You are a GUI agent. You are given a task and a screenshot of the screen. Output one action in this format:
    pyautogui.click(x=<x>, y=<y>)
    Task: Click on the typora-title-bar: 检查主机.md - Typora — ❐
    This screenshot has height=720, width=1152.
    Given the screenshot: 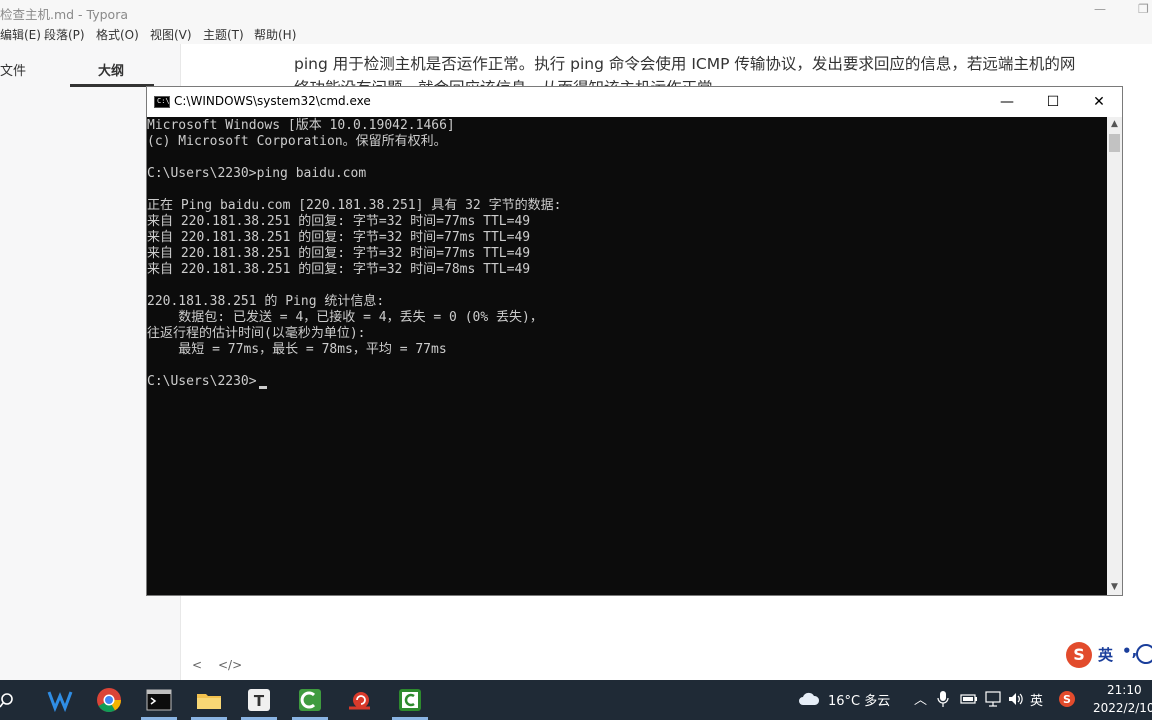 What is the action you would take?
    pyautogui.click(x=576, y=12)
    